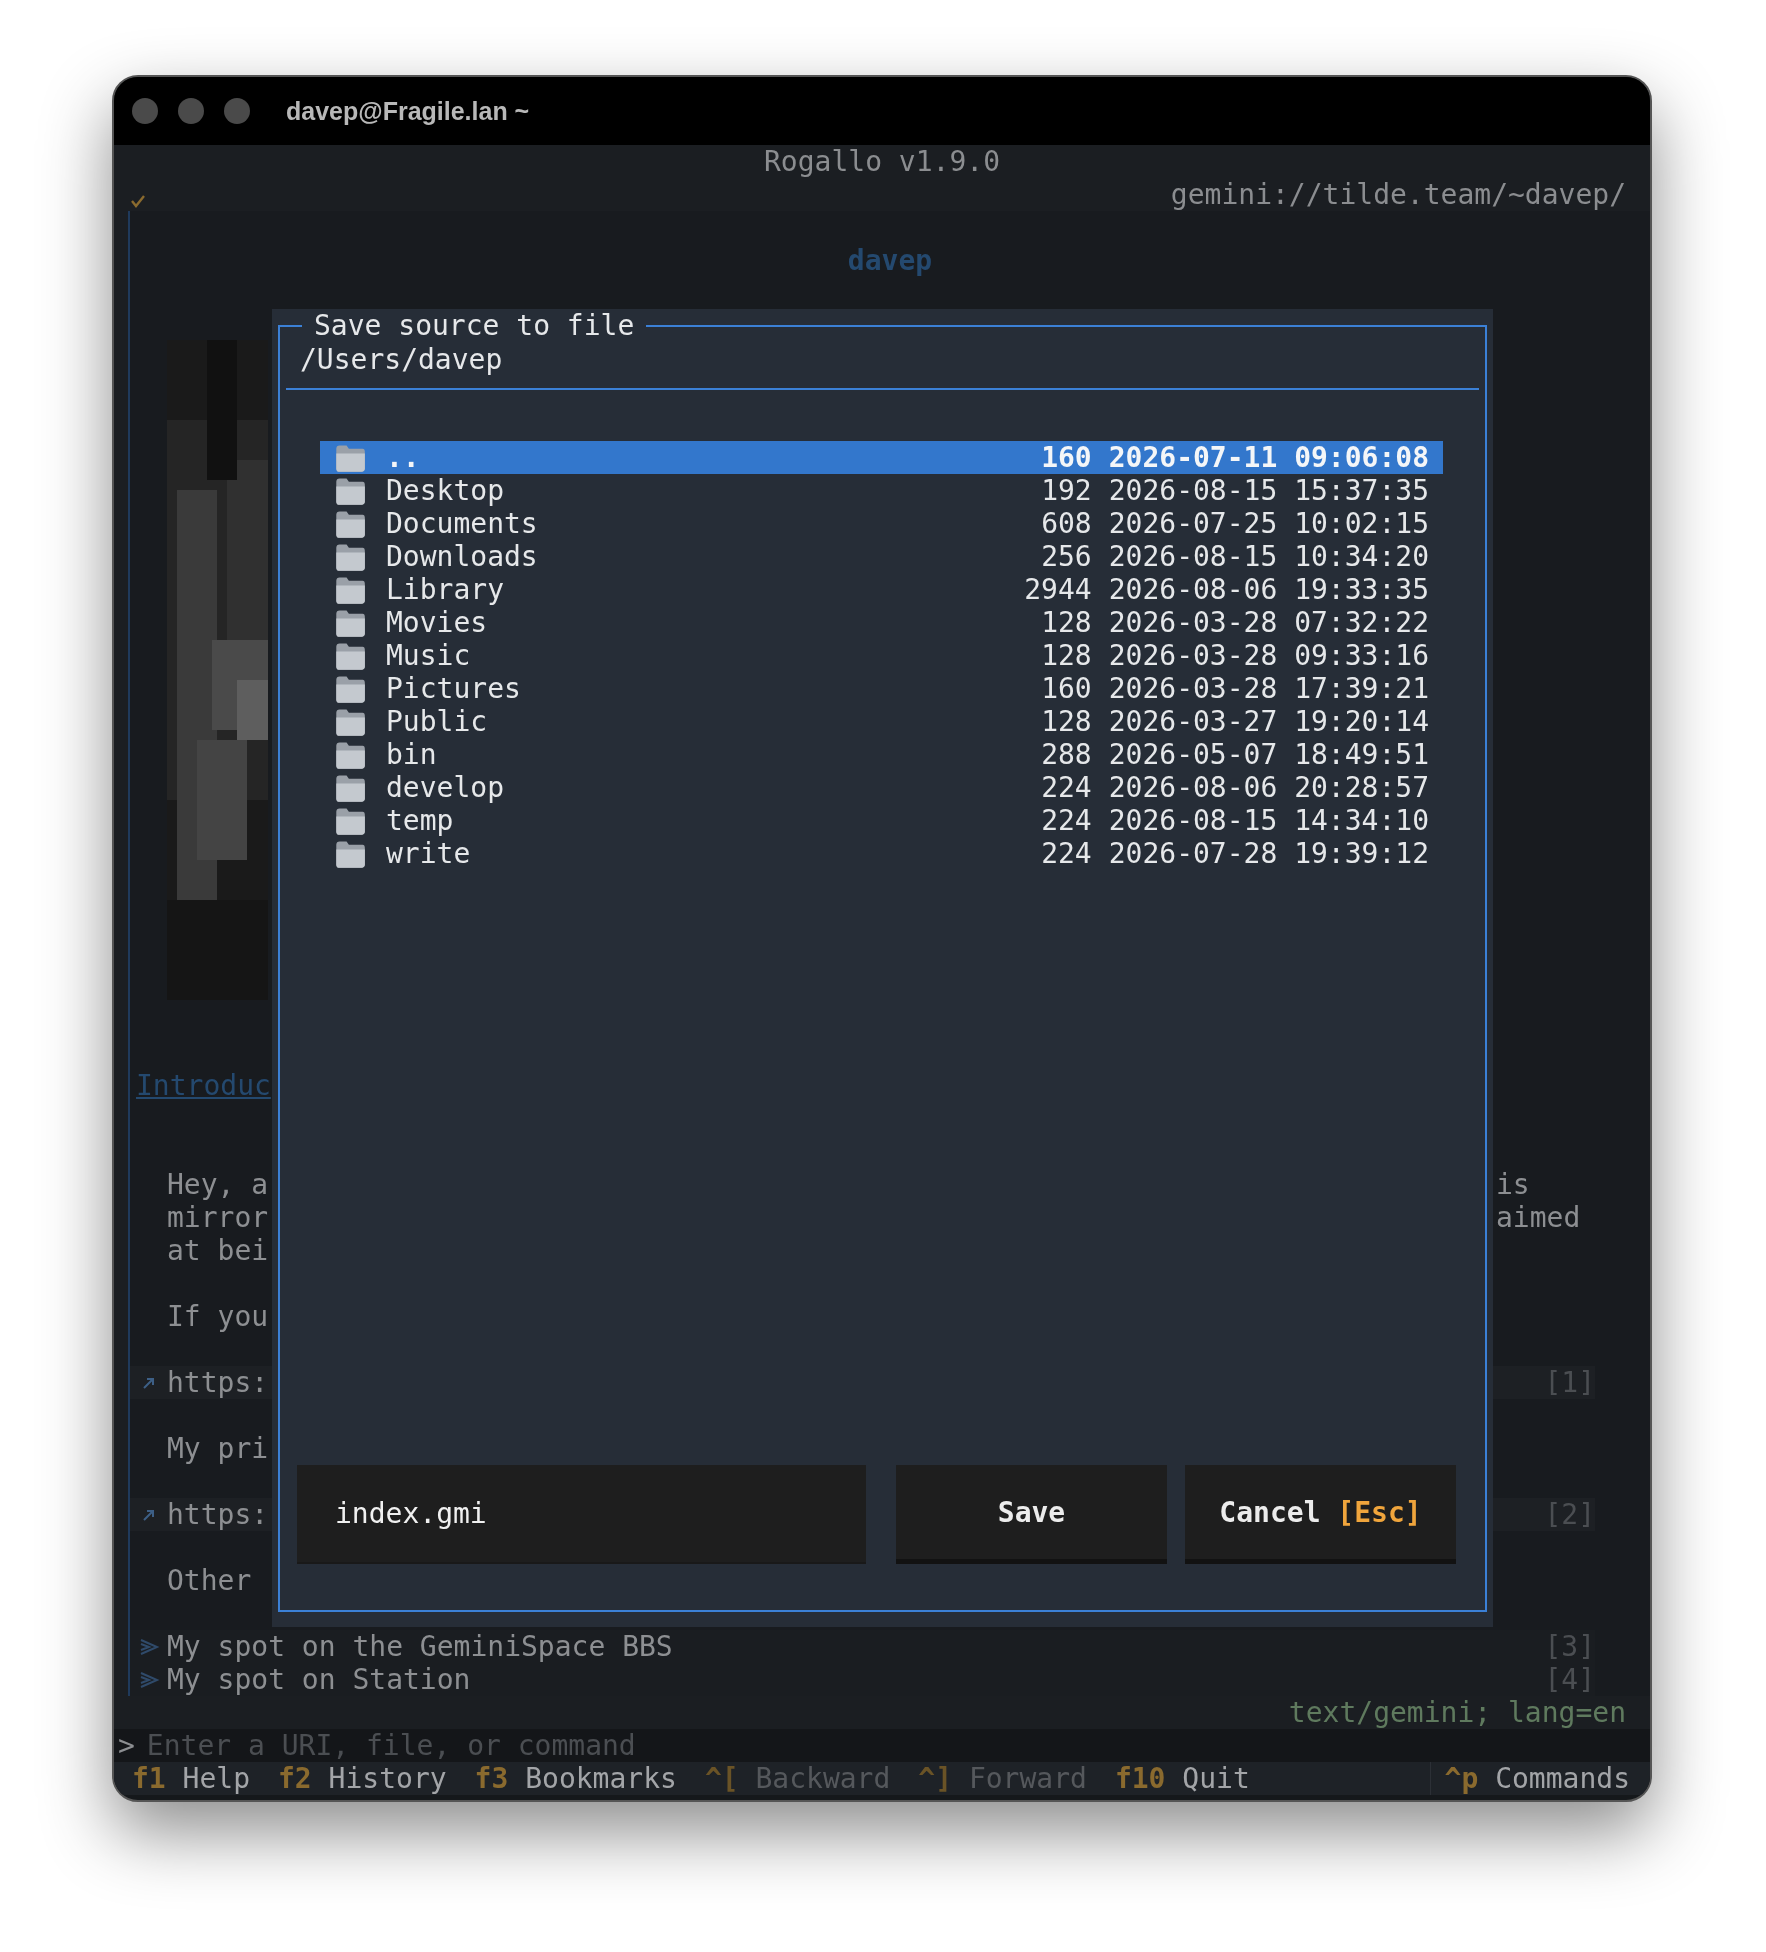 The width and height of the screenshot is (1766, 1952). Describe the element at coordinates (898, 1745) in the screenshot. I see `command-field: Enter a URI, file, or command` at that location.